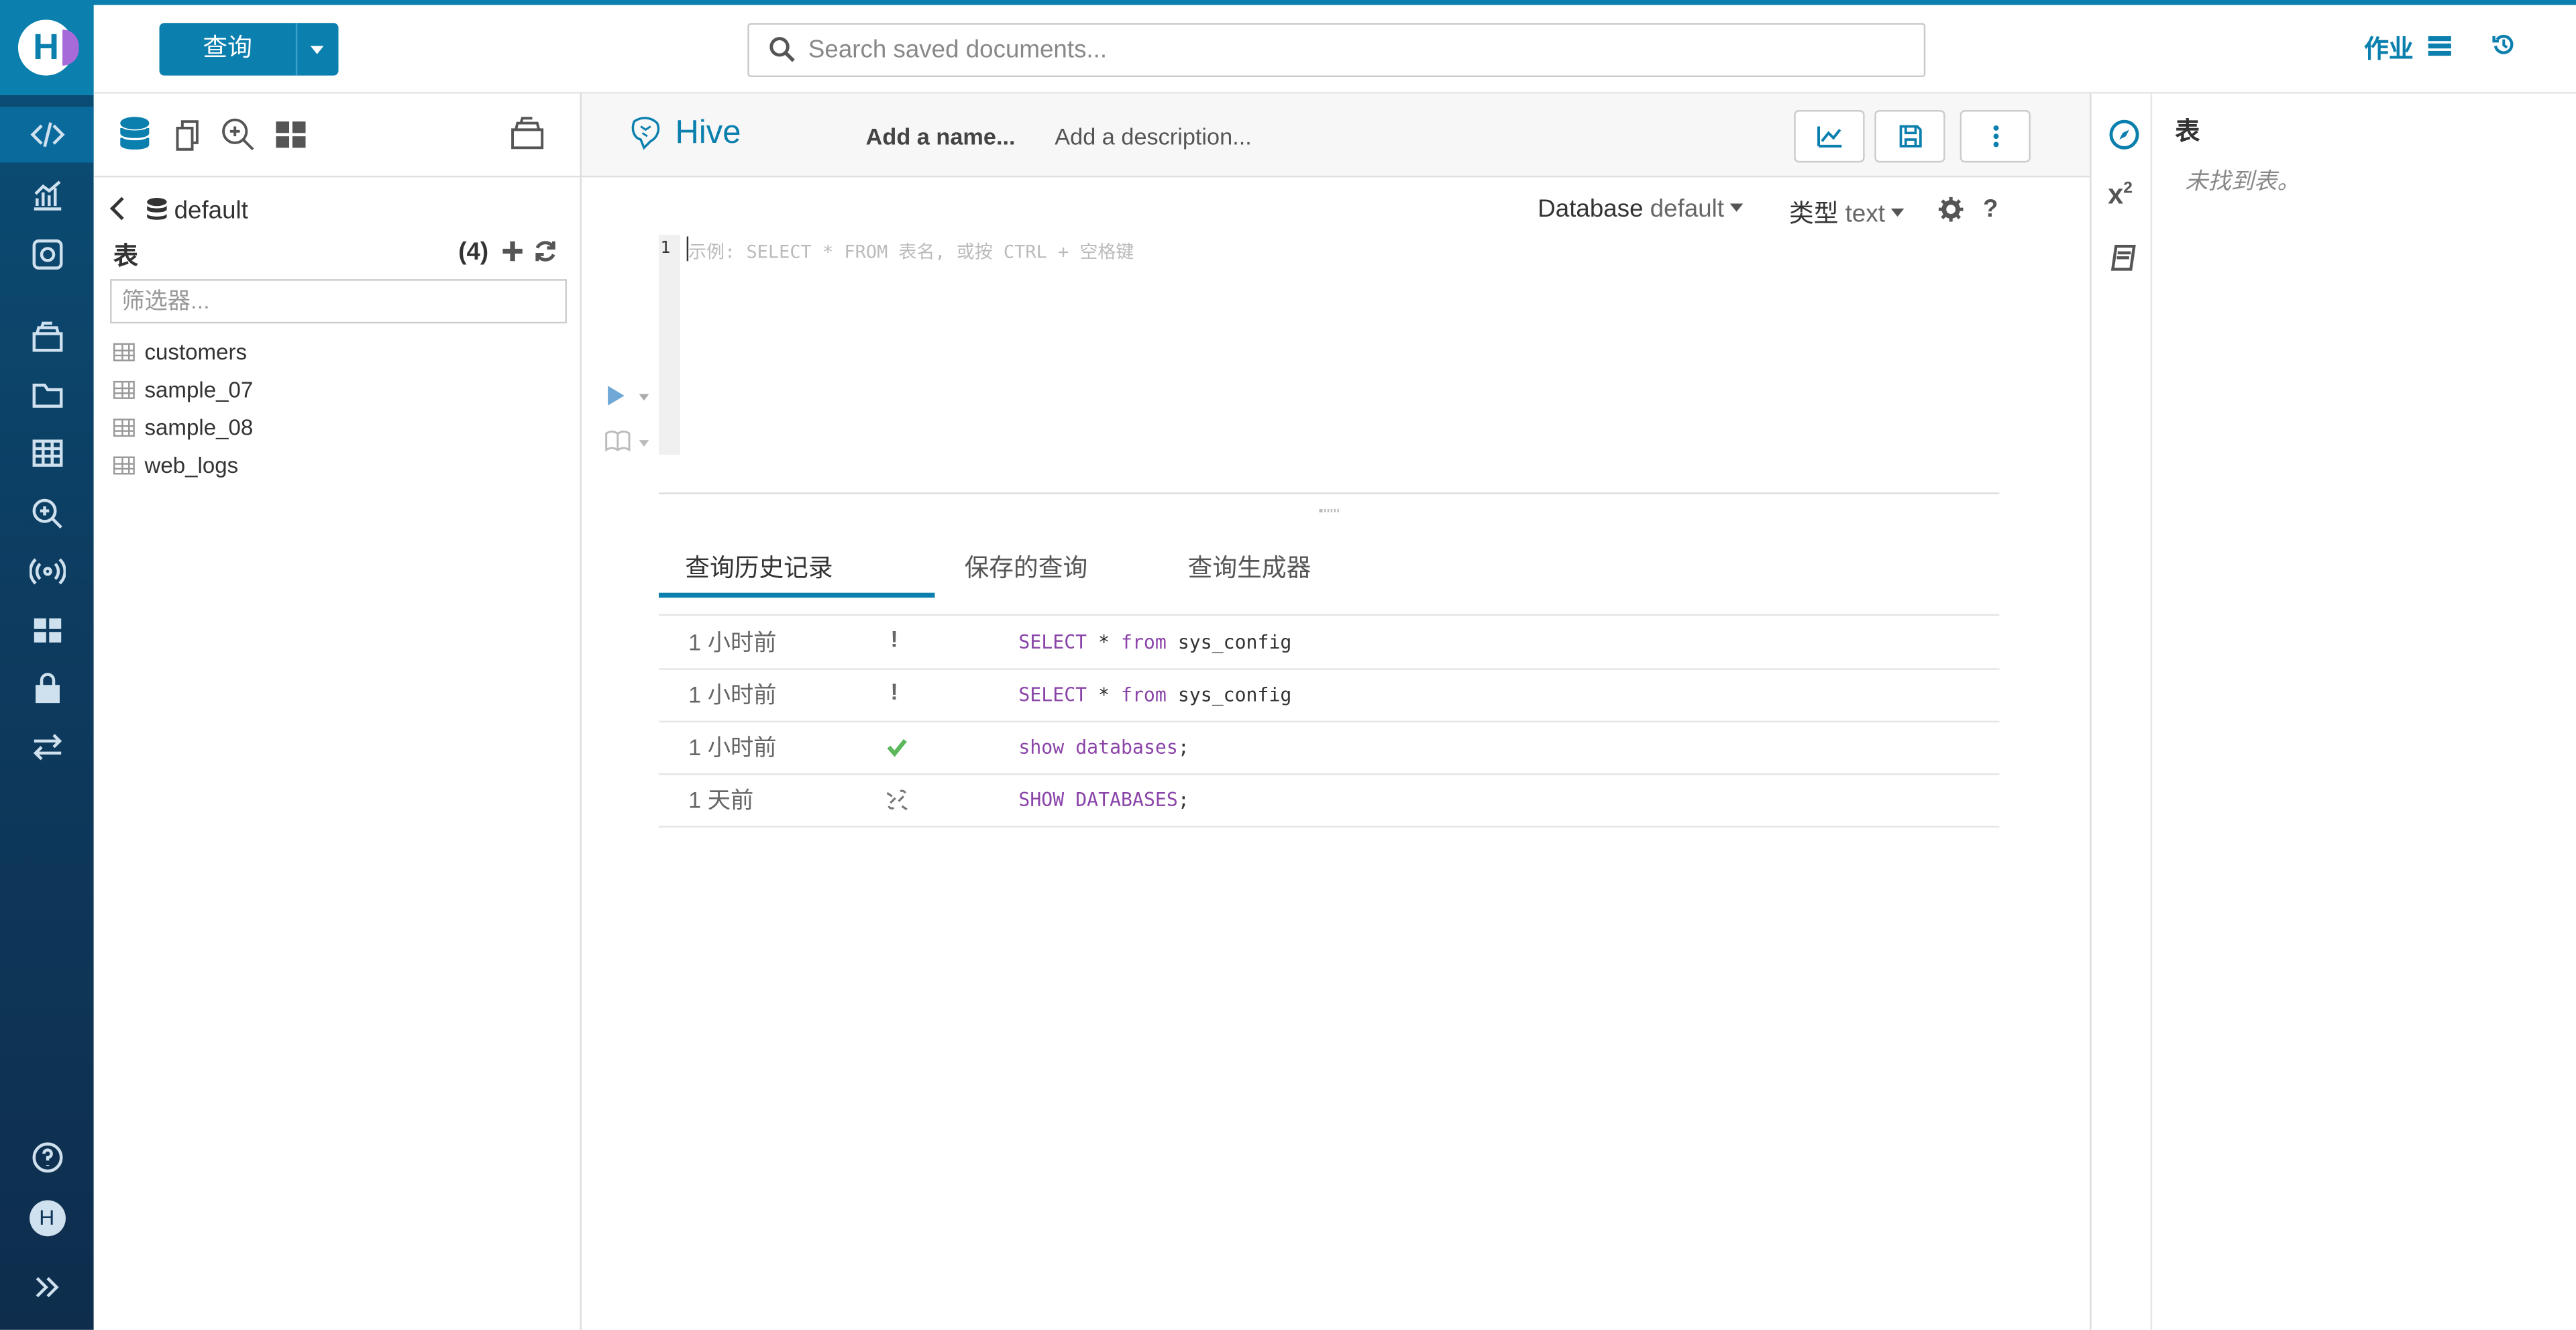  What do you see at coordinates (47, 135) in the screenshot?
I see `editor-icon` at bounding box center [47, 135].